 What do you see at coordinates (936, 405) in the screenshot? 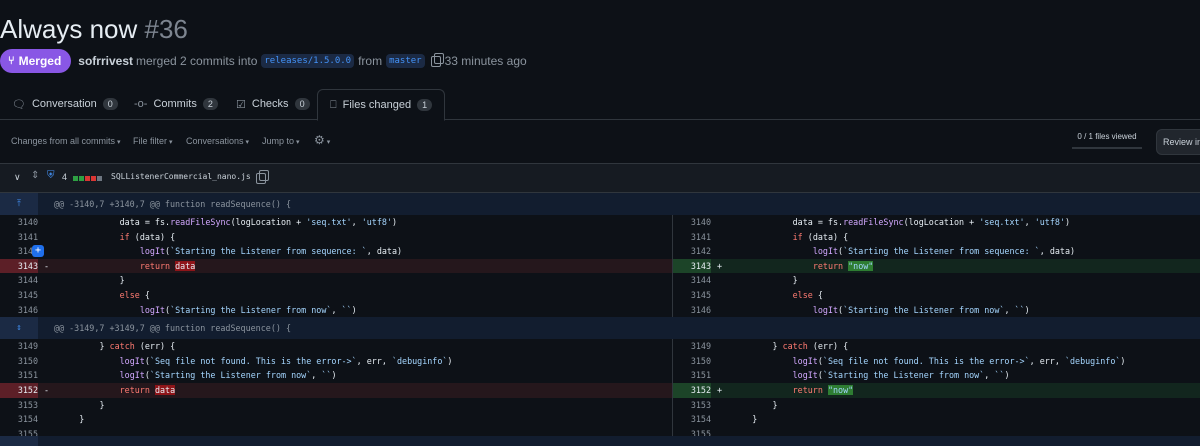
I see `right-line: 3153 }` at bounding box center [936, 405].